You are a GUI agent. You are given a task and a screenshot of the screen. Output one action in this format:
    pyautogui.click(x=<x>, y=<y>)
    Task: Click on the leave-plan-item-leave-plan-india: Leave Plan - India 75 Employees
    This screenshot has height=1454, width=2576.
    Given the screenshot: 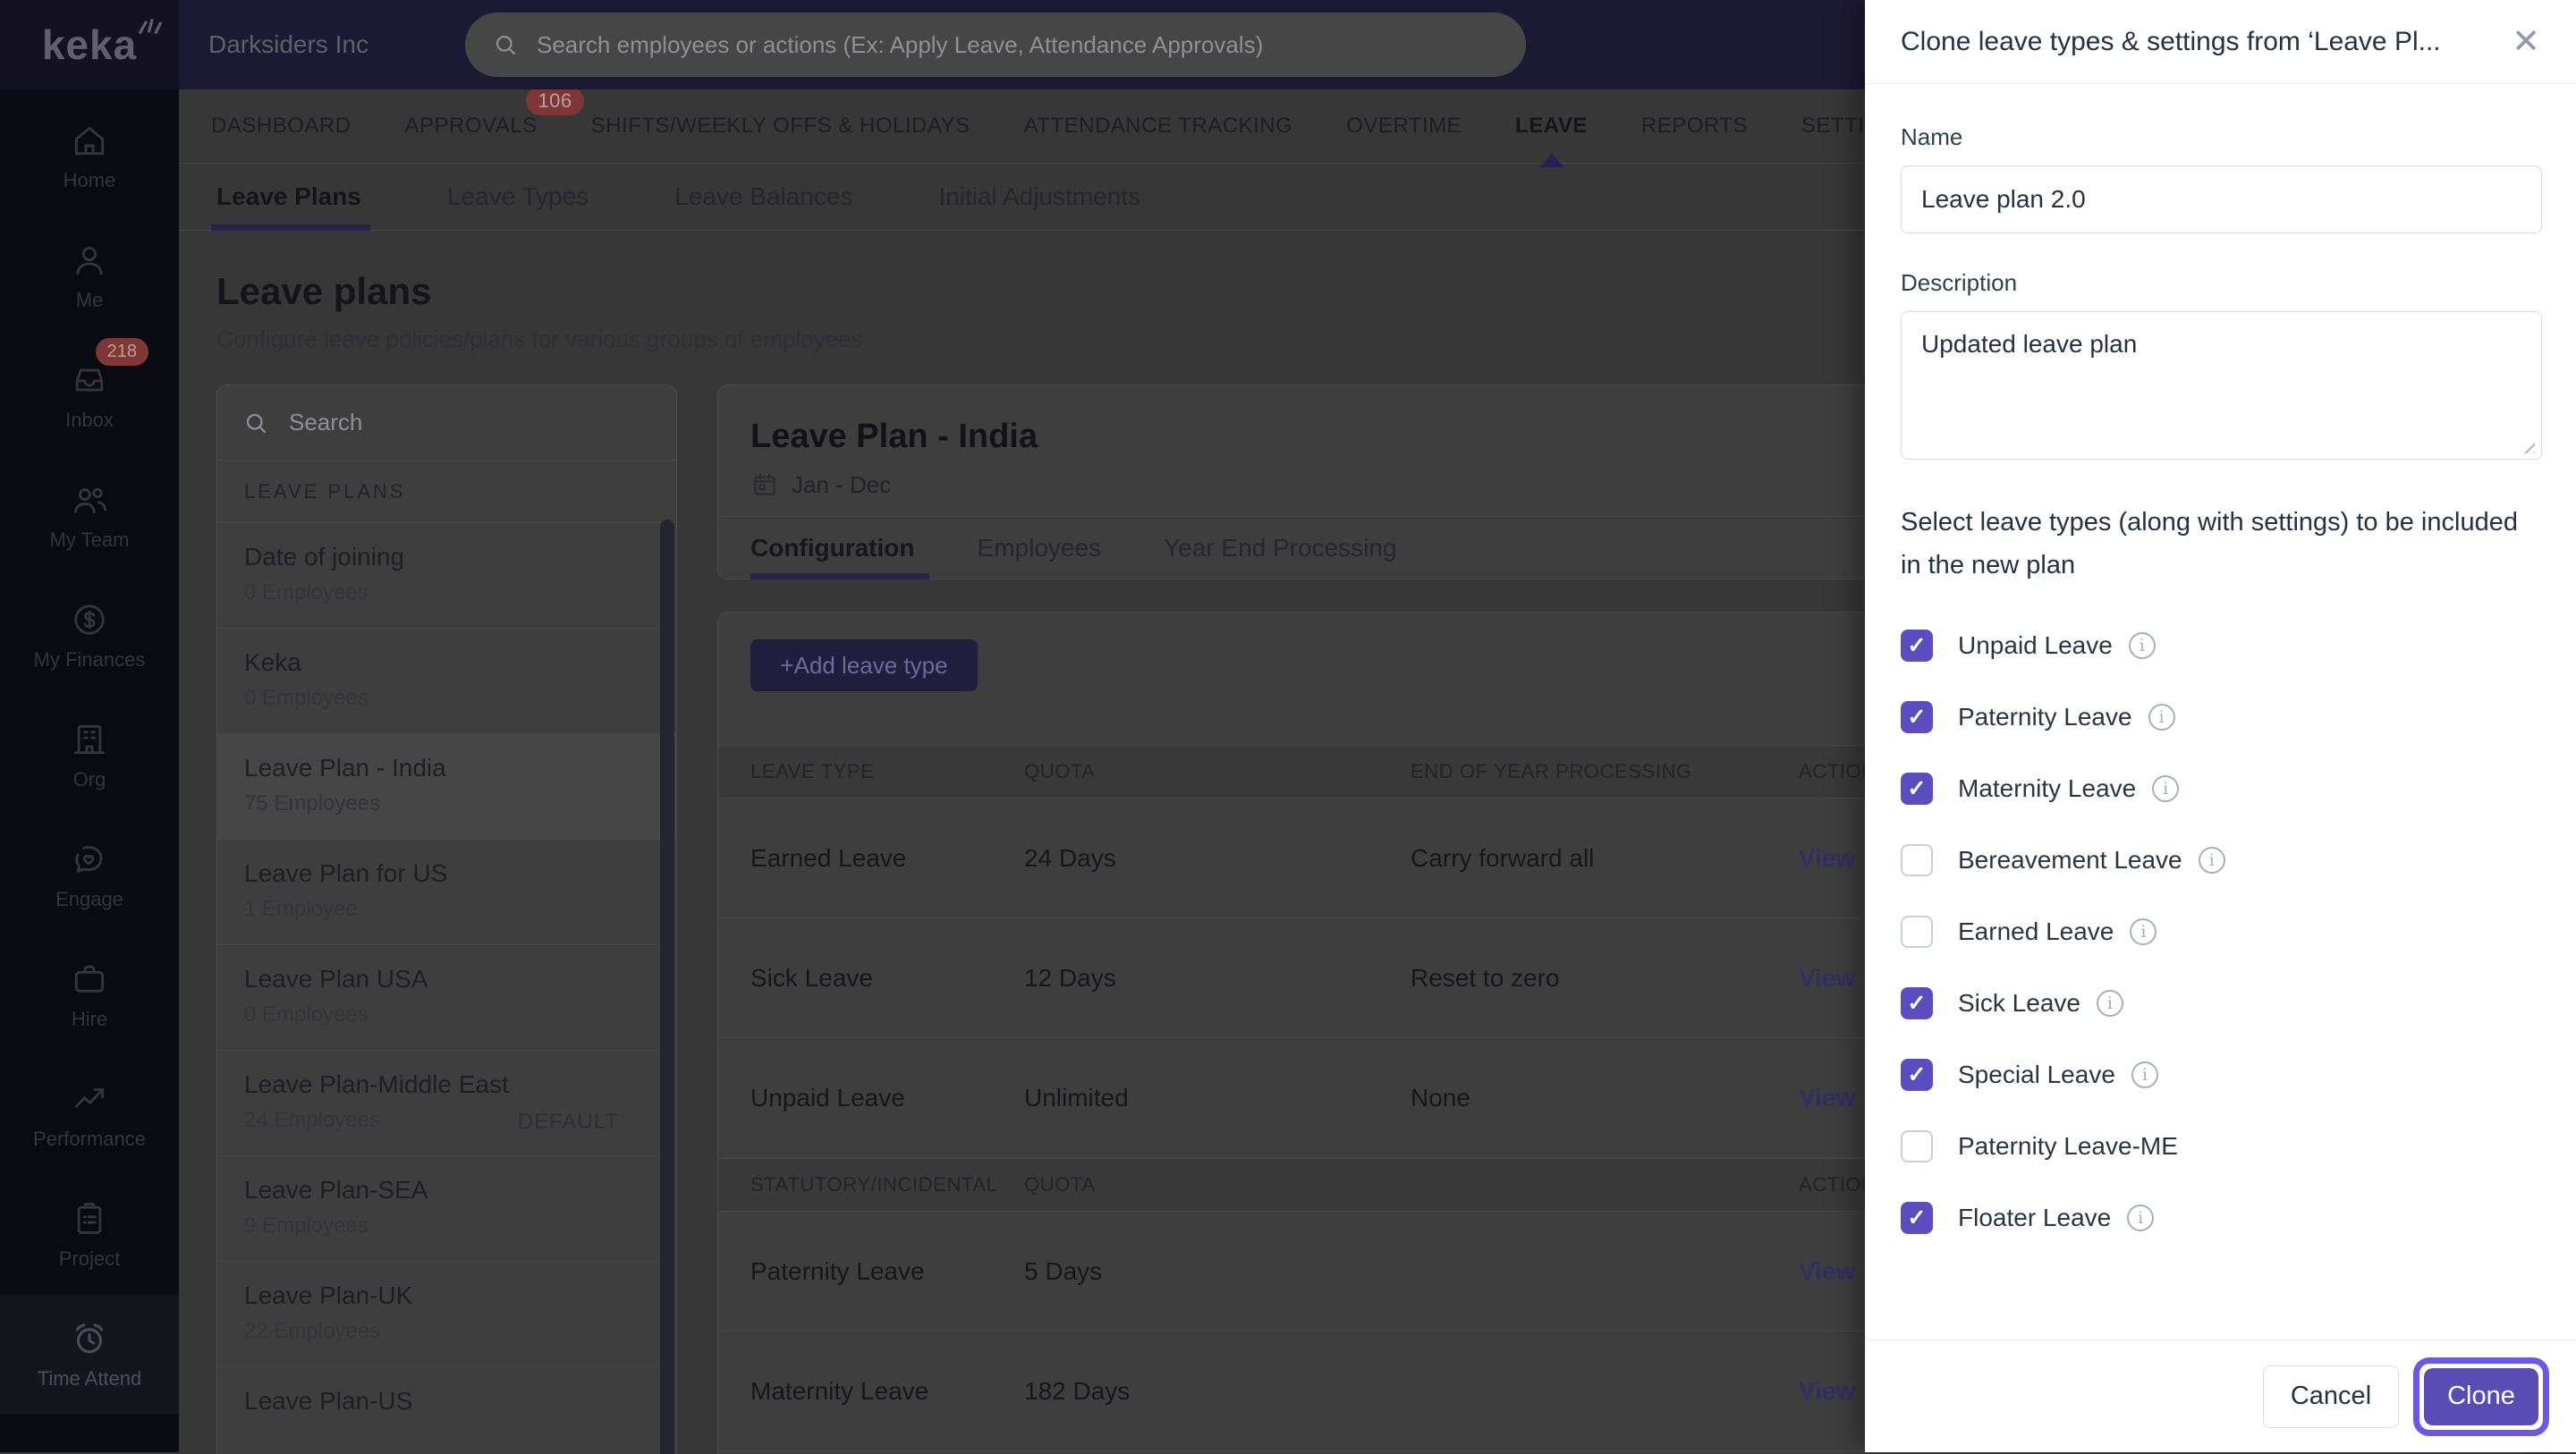 What is the action you would take?
    pyautogui.click(x=446, y=787)
    